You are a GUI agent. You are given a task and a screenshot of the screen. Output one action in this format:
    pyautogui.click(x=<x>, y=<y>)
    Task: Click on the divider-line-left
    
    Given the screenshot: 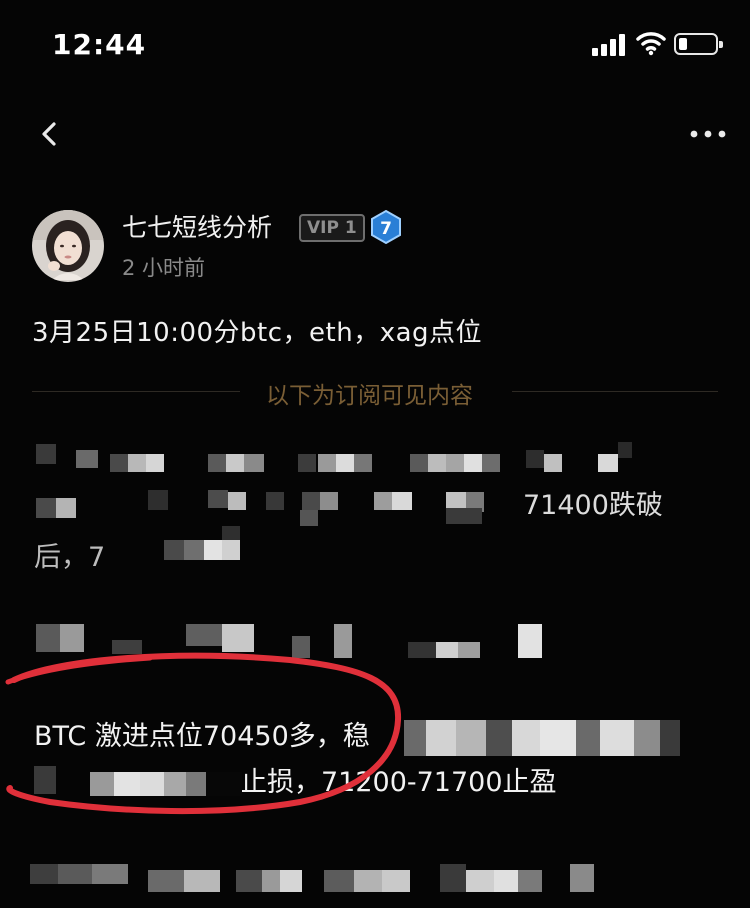 What is the action you would take?
    pyautogui.click(x=136, y=391)
    